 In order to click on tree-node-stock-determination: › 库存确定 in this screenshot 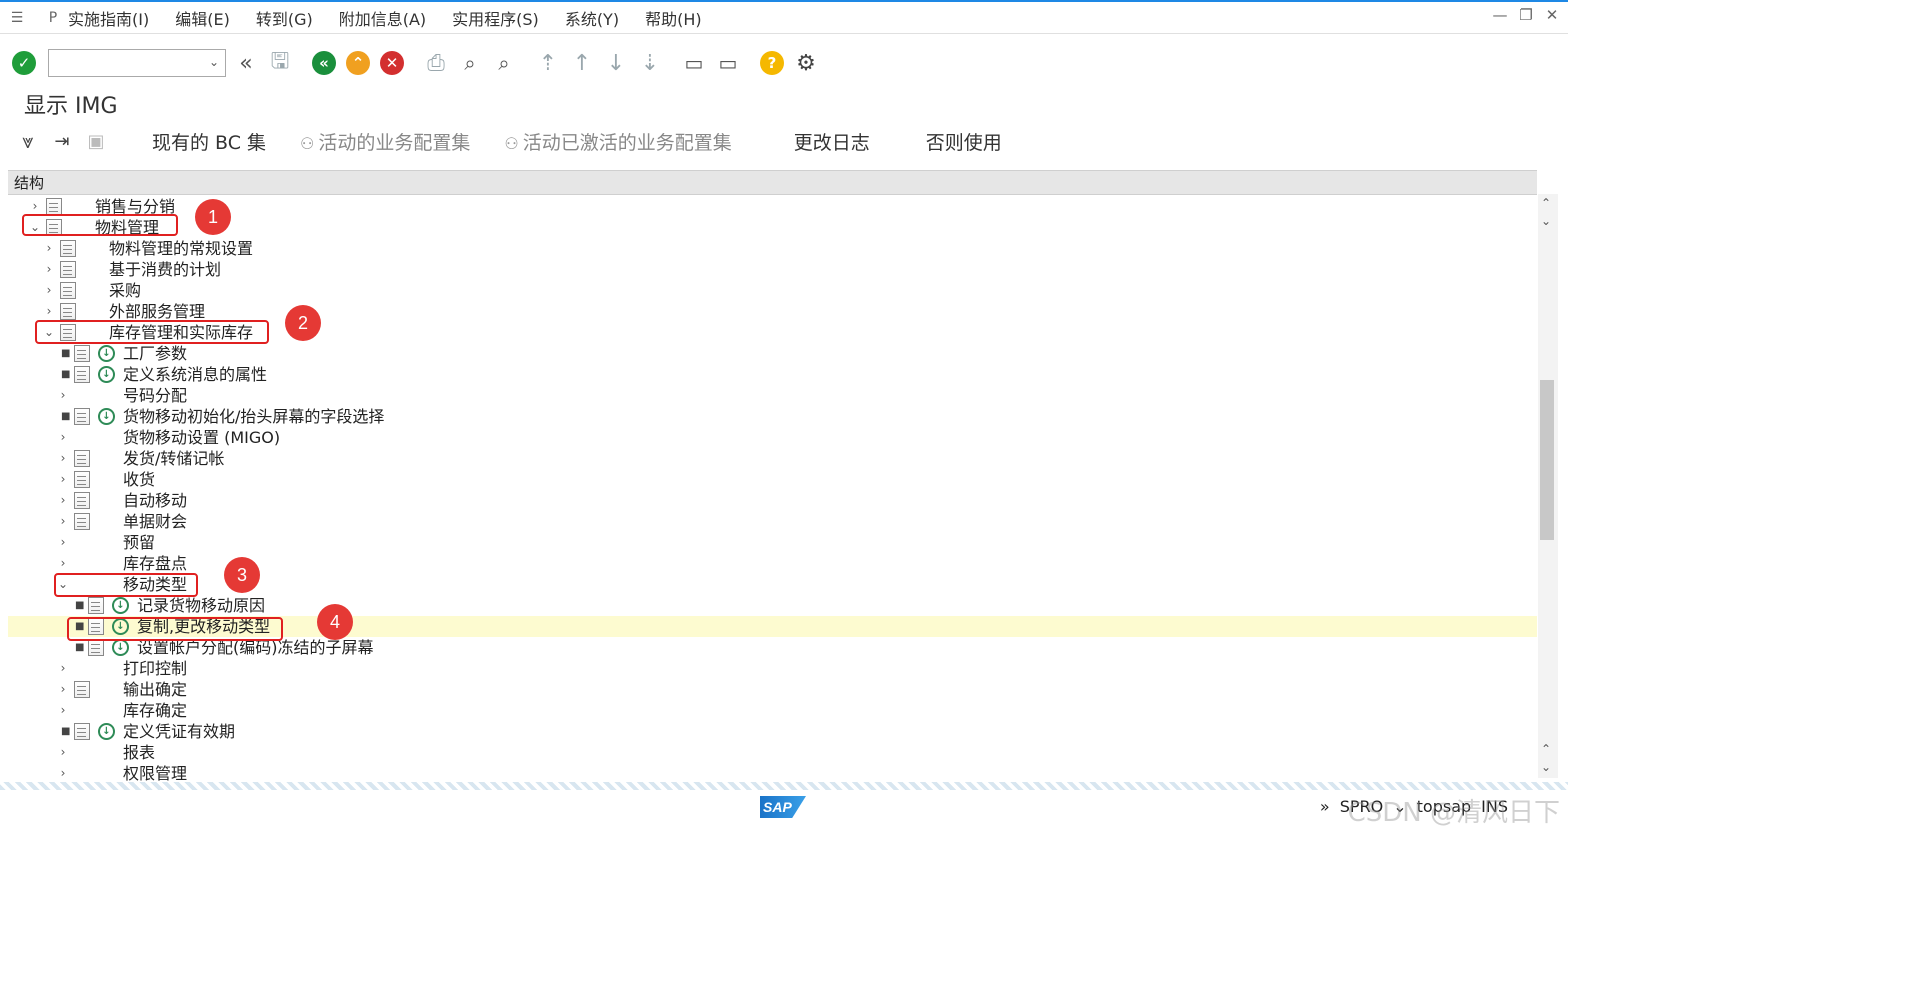, I will do `click(772, 710)`.